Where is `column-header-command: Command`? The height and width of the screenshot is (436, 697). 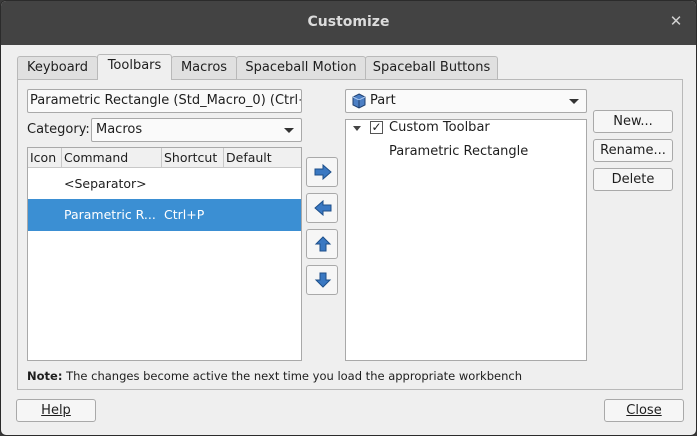
column-header-command: Command is located at coordinates (112, 158).